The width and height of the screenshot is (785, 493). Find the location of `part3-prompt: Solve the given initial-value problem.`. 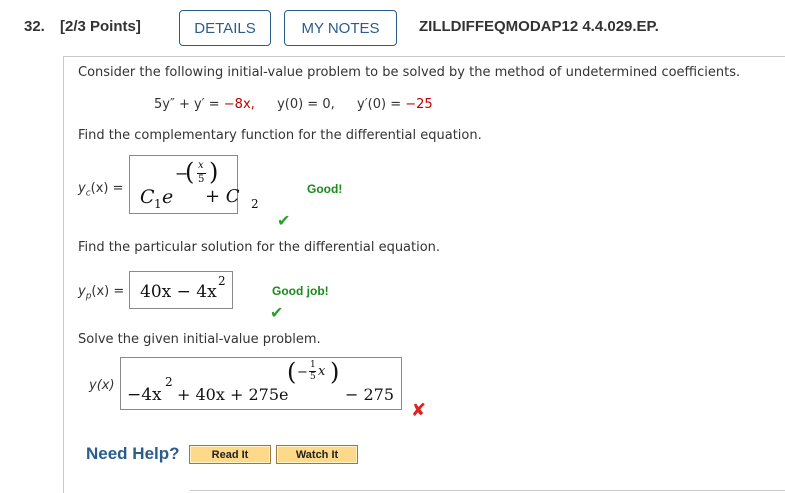

part3-prompt: Solve the given initial-value problem. is located at coordinates (199, 339).